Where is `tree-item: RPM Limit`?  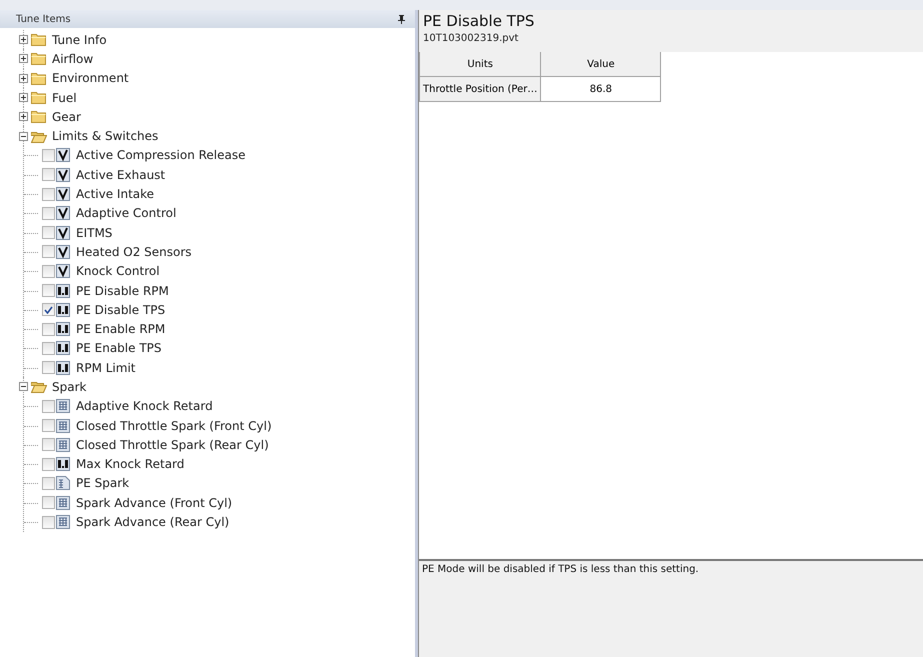
tree-item: RPM Limit is located at coordinates (106, 367).